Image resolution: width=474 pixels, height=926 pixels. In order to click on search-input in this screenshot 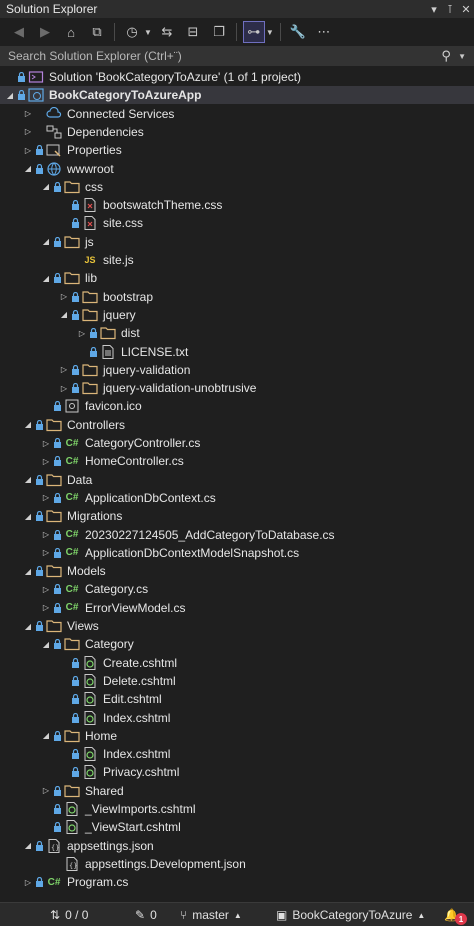, I will do `click(220, 56)`.